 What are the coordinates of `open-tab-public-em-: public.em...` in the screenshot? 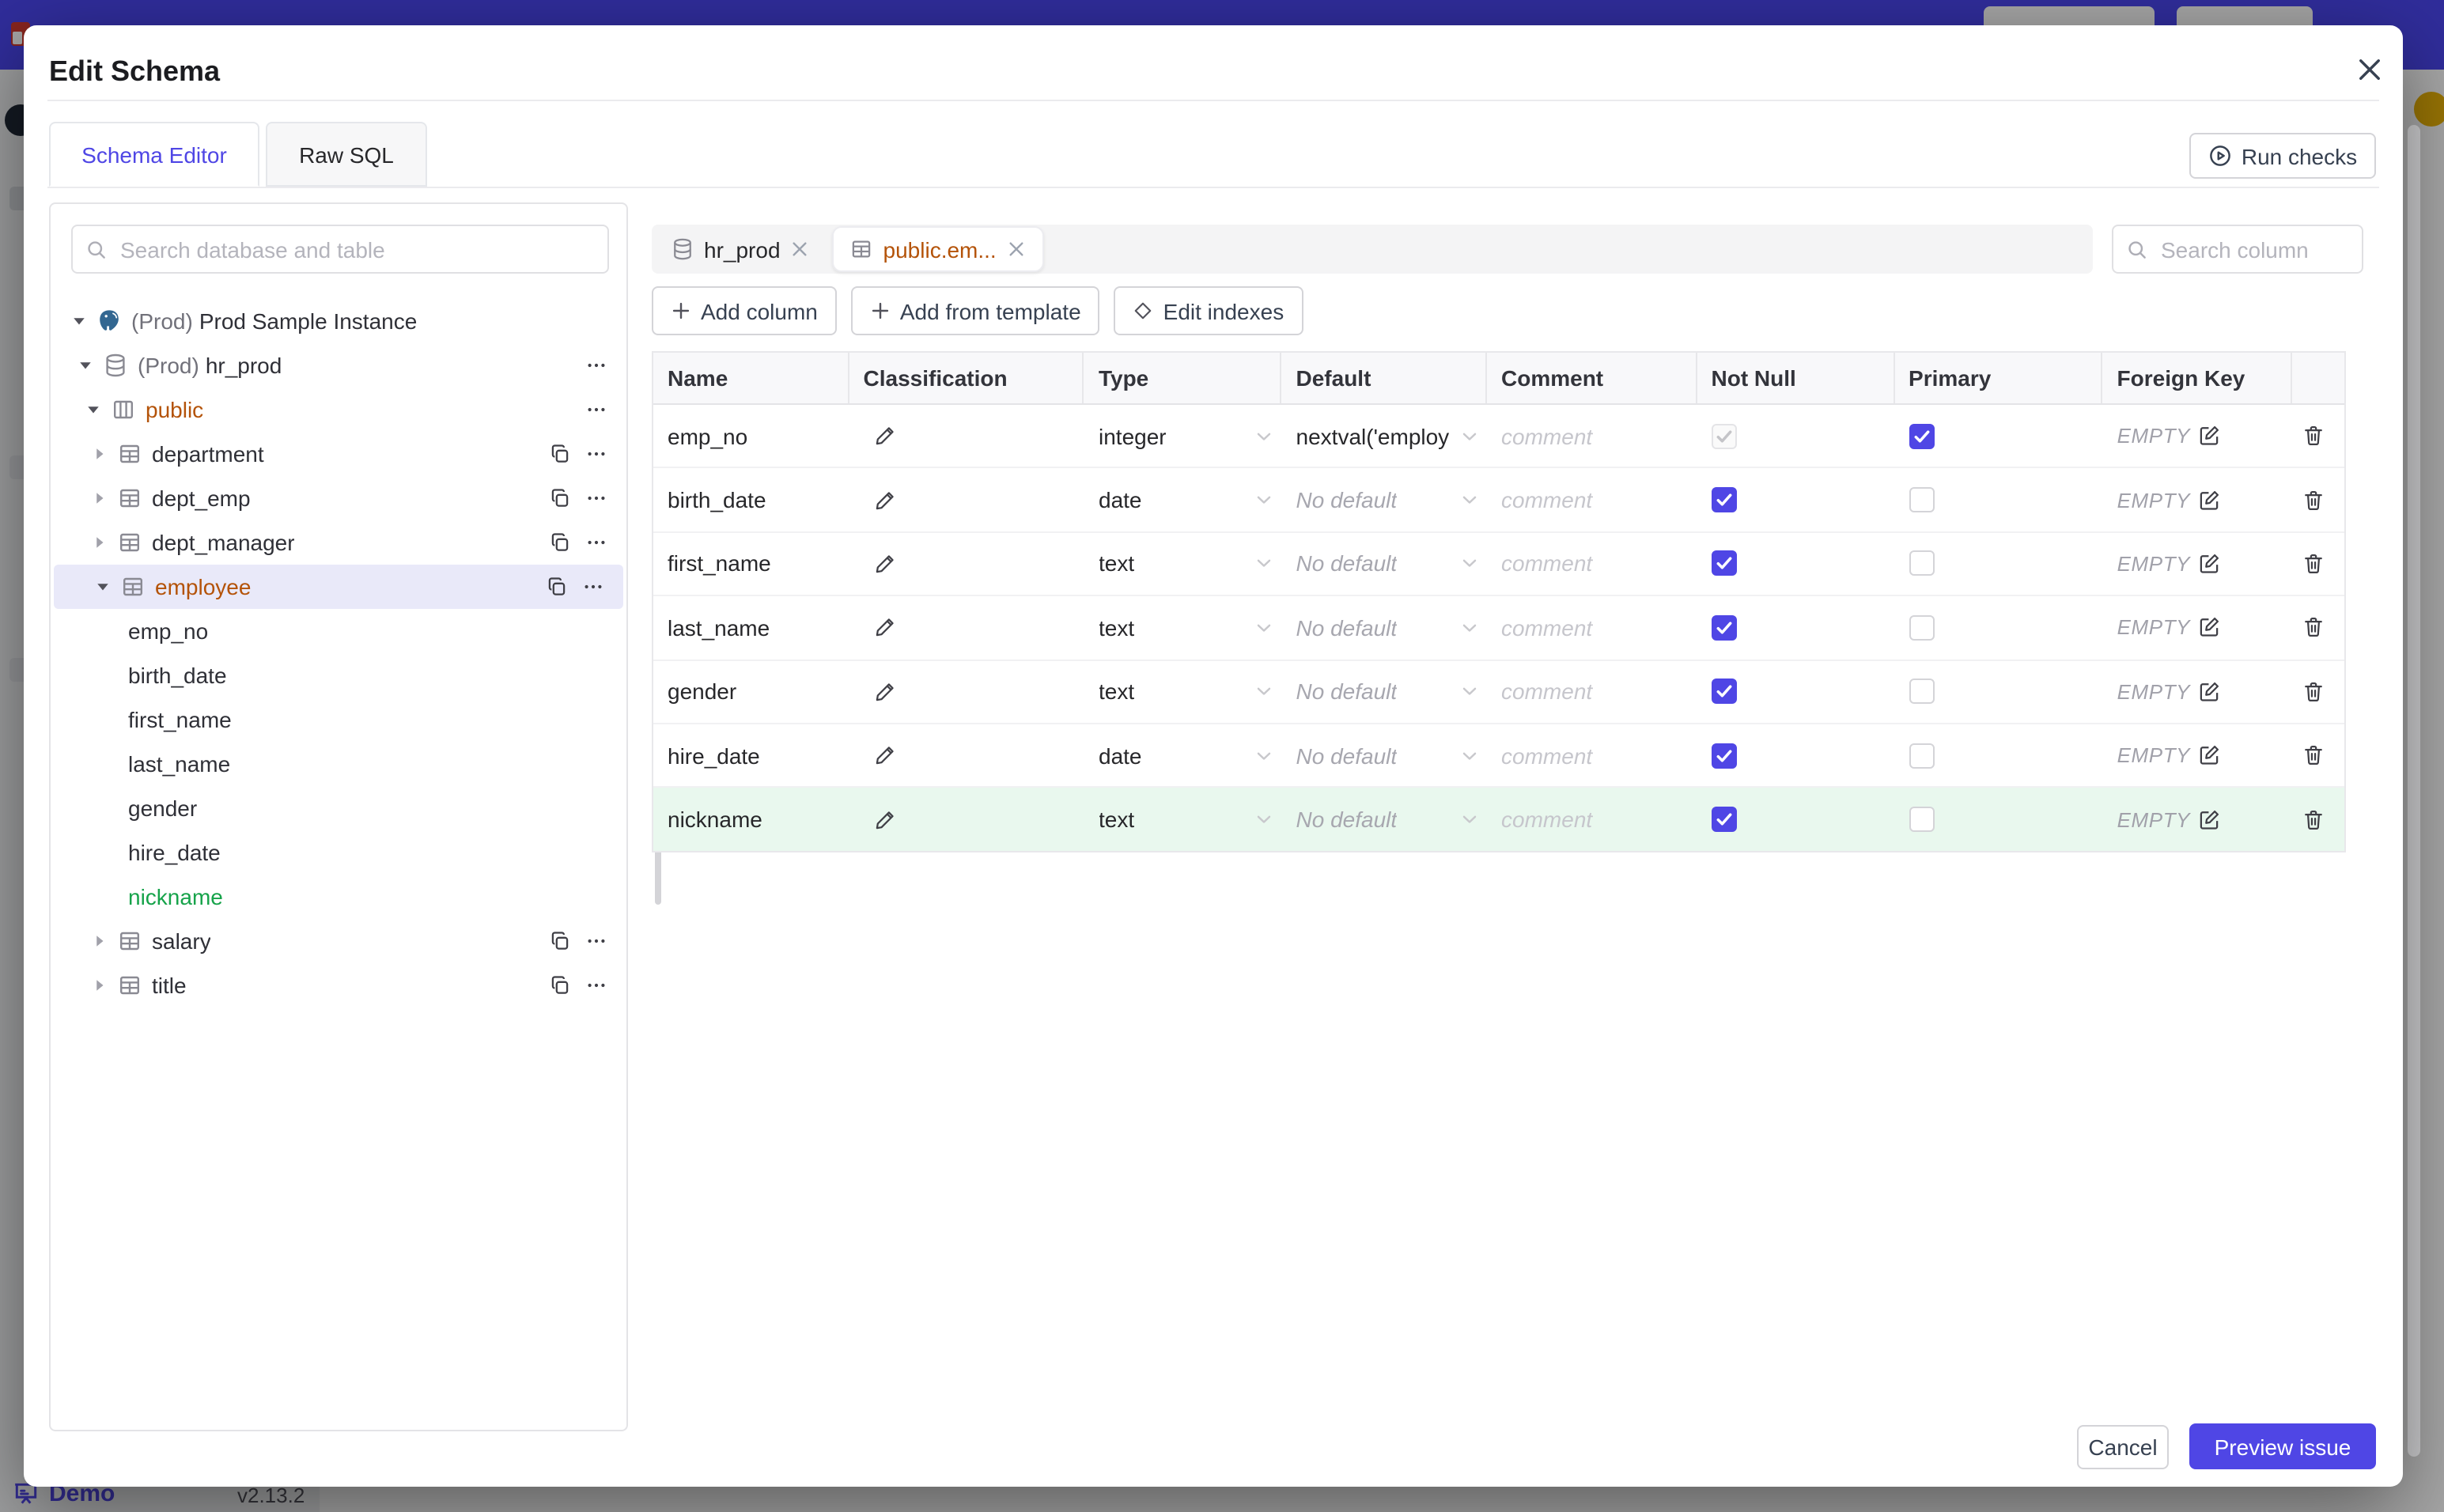 It's located at (938, 249).